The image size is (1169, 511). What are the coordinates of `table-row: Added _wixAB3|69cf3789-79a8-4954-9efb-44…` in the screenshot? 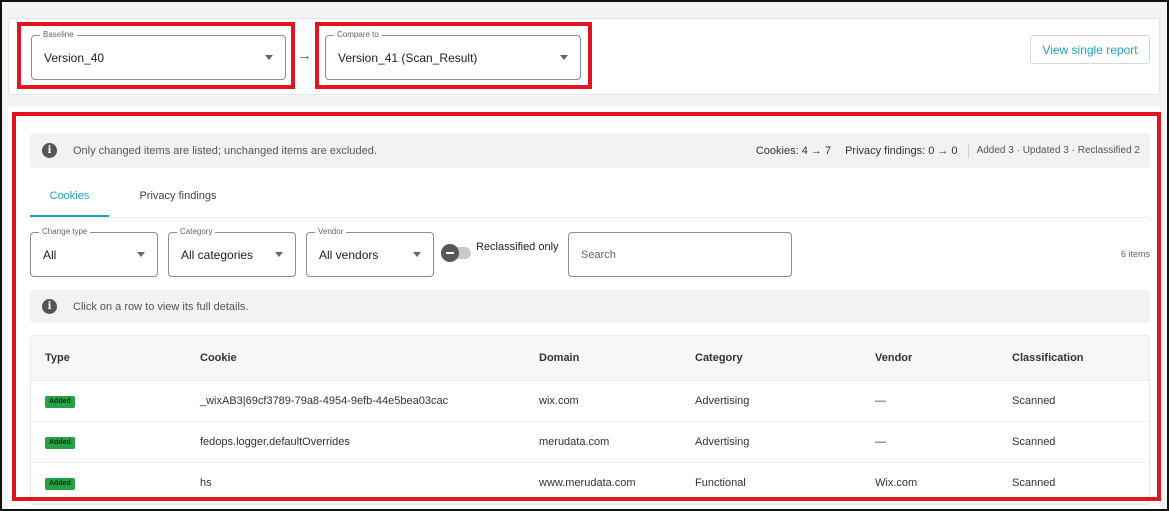 It's located at (590, 401).